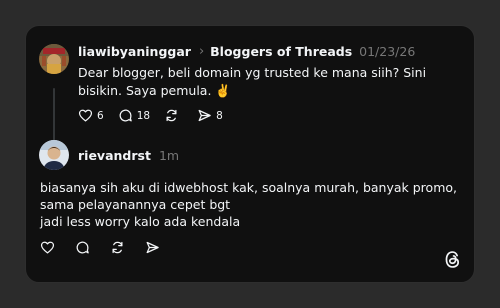 This screenshot has height=308, width=500. Describe the element at coordinates (54, 115) in the screenshot. I see `thread-connector-line` at that location.